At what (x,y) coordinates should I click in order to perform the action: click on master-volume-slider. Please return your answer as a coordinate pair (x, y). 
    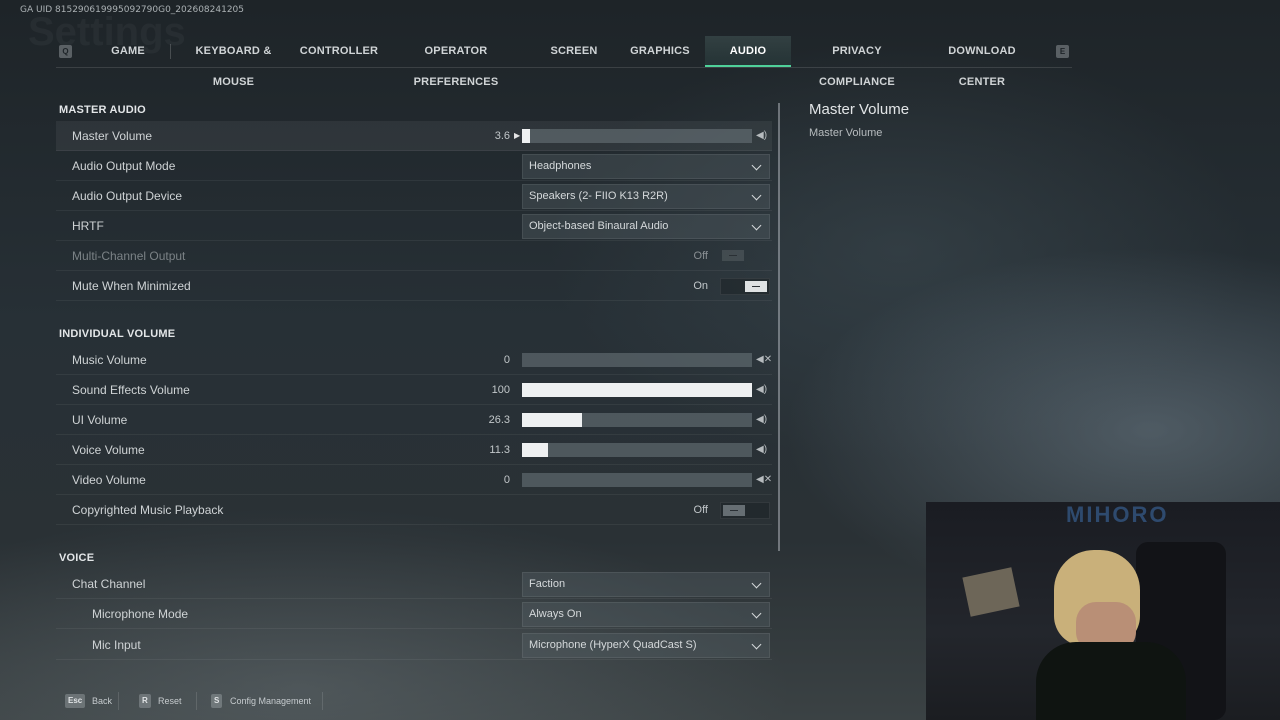
    Looking at the image, I should click on (637, 136).